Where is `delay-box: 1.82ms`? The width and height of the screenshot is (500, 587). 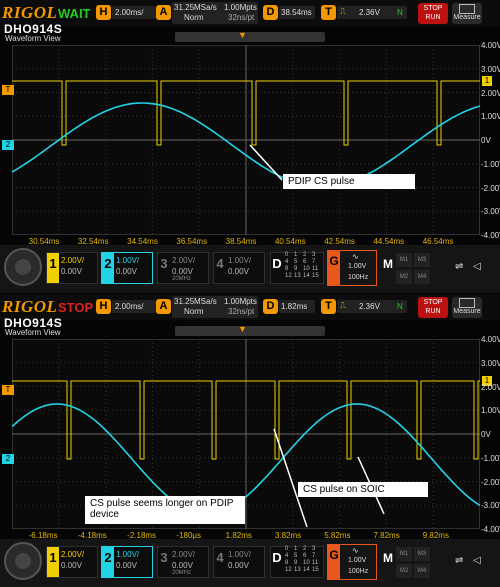 delay-box: 1.82ms is located at coordinates (297, 306).